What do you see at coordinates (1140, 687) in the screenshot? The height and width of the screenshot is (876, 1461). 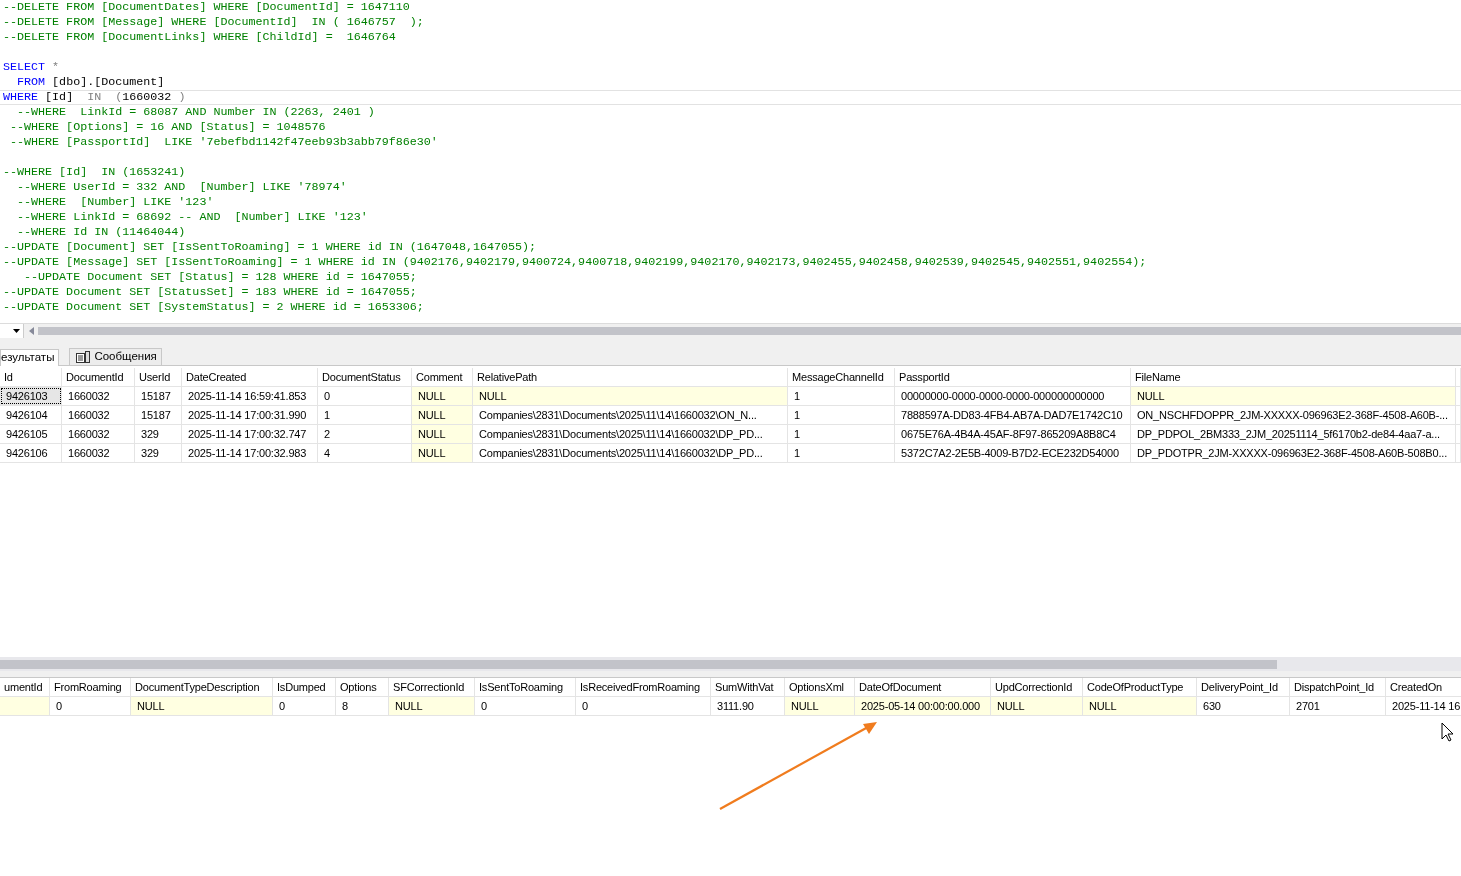 I see `column-header: CodeOfProductType` at bounding box center [1140, 687].